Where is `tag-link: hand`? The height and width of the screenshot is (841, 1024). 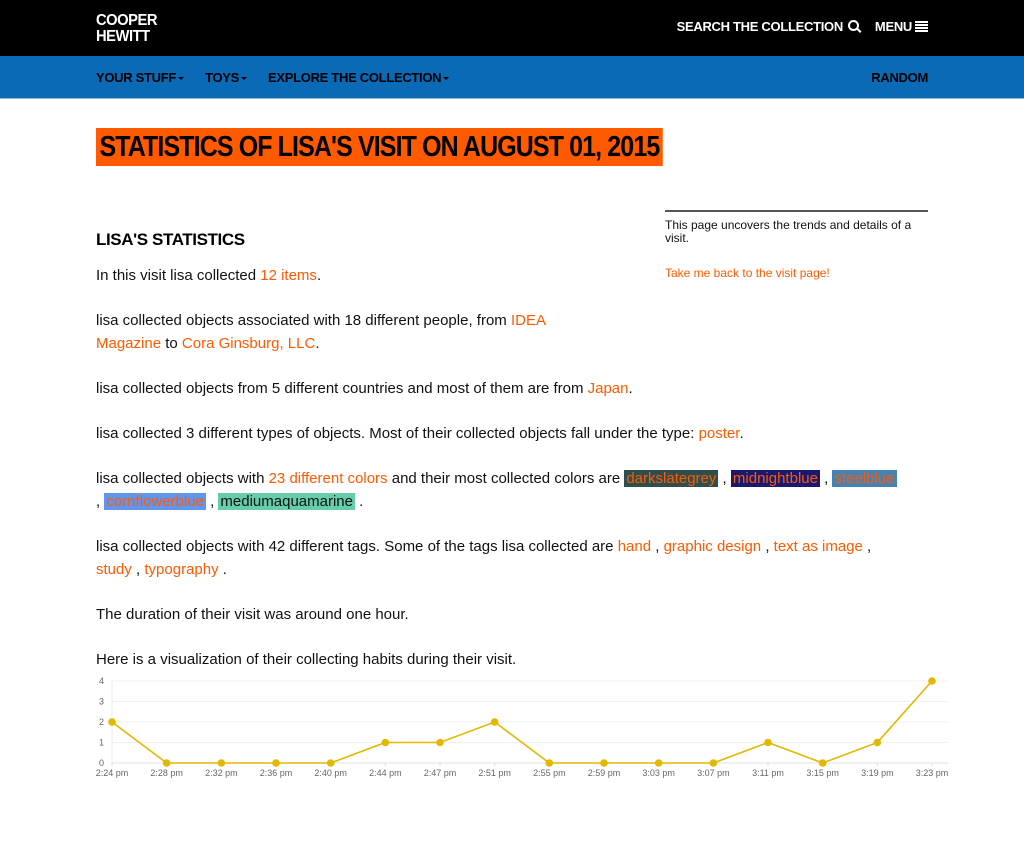
tag-link: hand is located at coordinates (634, 546).